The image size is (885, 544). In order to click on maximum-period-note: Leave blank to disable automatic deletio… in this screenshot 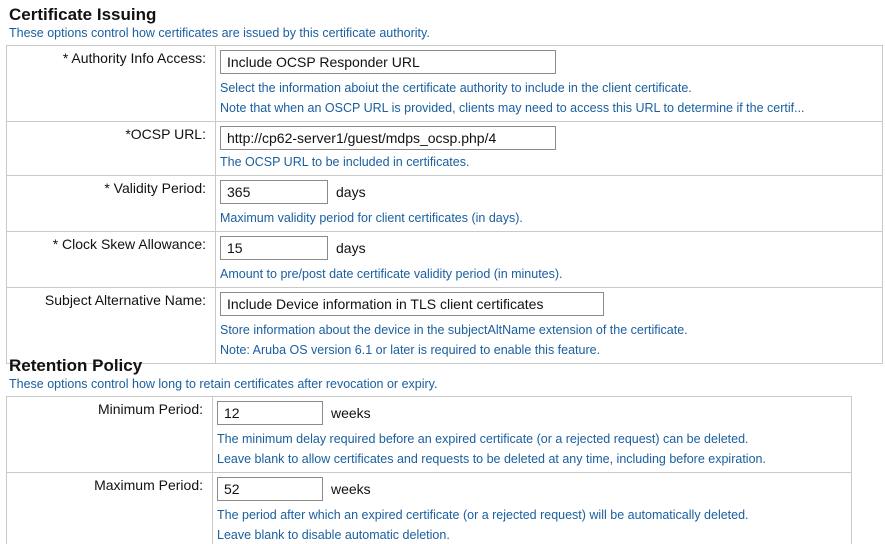, I will do `click(333, 535)`.